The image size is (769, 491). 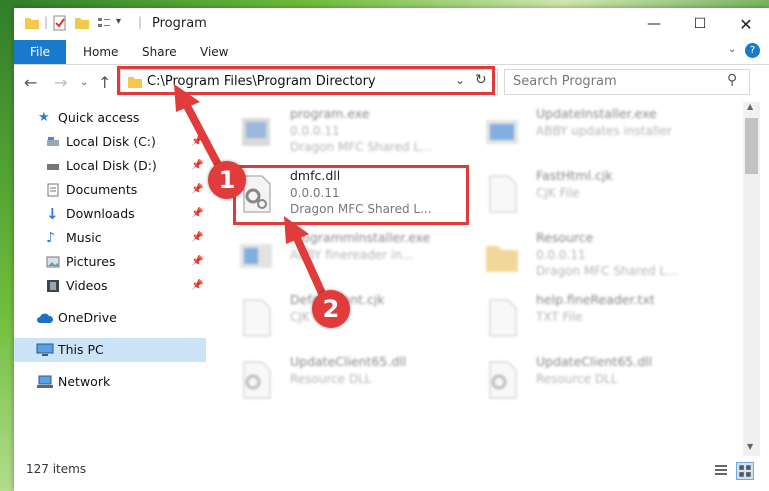 I want to click on step-badge-1: 1, so click(x=227, y=180).